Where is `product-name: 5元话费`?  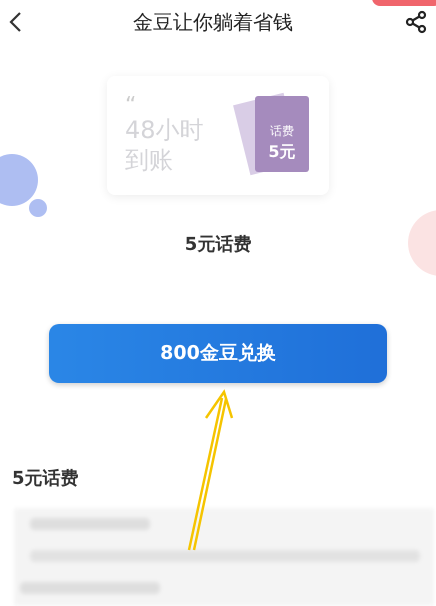 product-name: 5元话费 is located at coordinates (218, 245).